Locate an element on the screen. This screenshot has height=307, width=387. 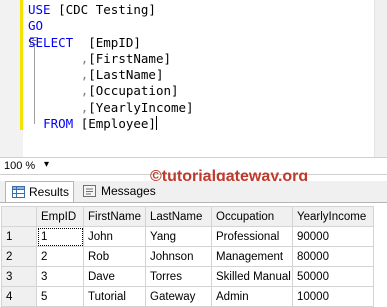
code-line: FROM [Employee] is located at coordinates (92, 123).